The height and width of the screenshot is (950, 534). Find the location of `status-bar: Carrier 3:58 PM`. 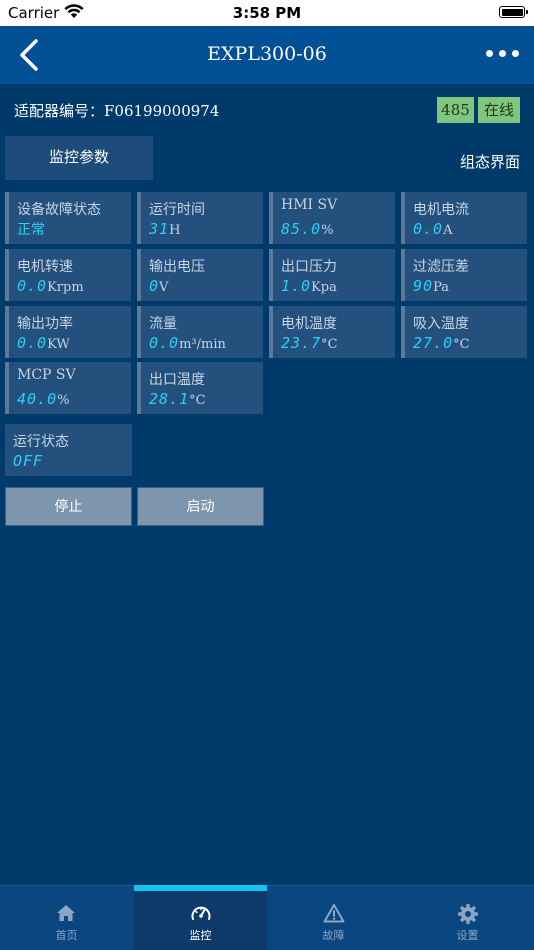

status-bar: Carrier 3:58 PM is located at coordinates (267, 13).